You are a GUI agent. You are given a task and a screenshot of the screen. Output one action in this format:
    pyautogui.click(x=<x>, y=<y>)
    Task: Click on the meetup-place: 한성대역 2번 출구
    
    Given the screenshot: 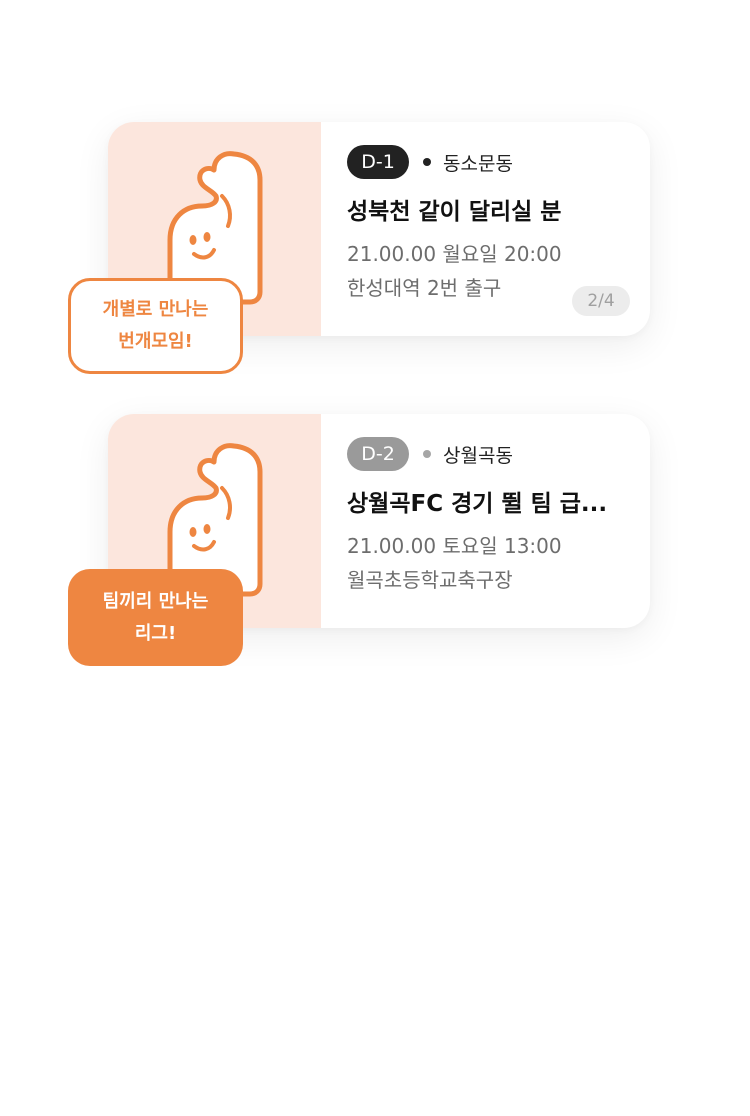 What is the action you would take?
    pyautogui.click(x=424, y=288)
    